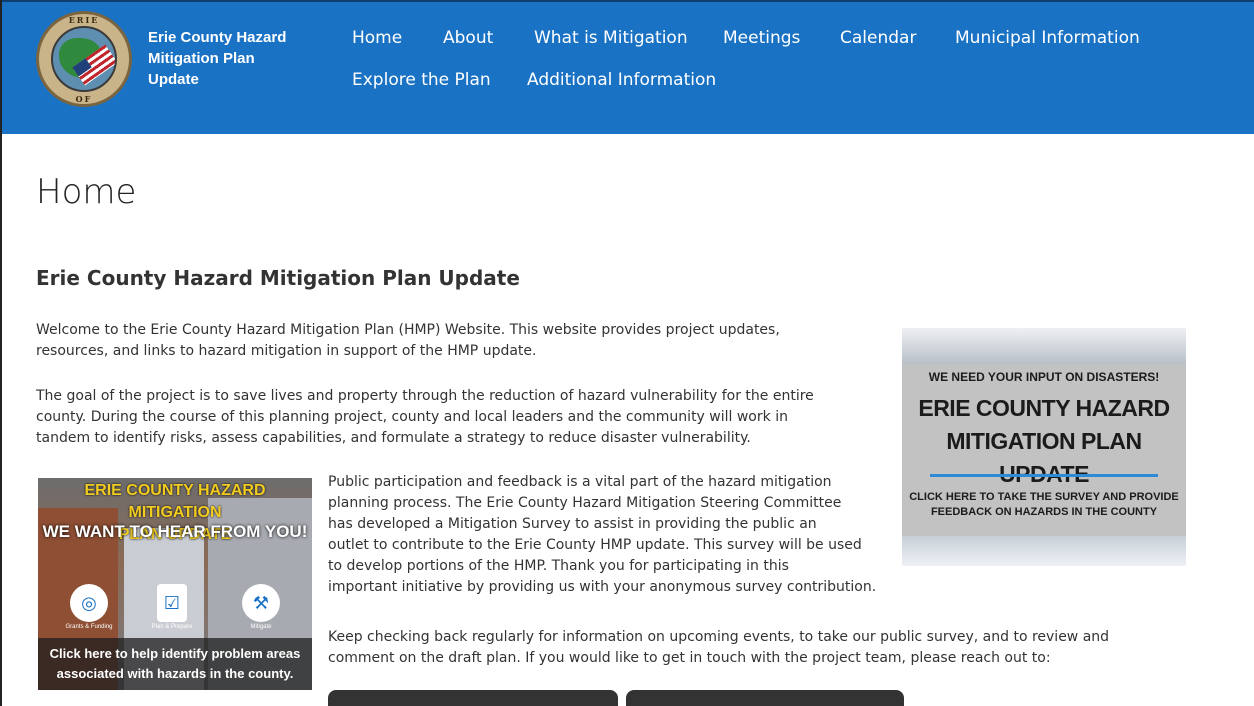  What do you see at coordinates (377, 38) in the screenshot?
I see `nav-home: Home` at bounding box center [377, 38].